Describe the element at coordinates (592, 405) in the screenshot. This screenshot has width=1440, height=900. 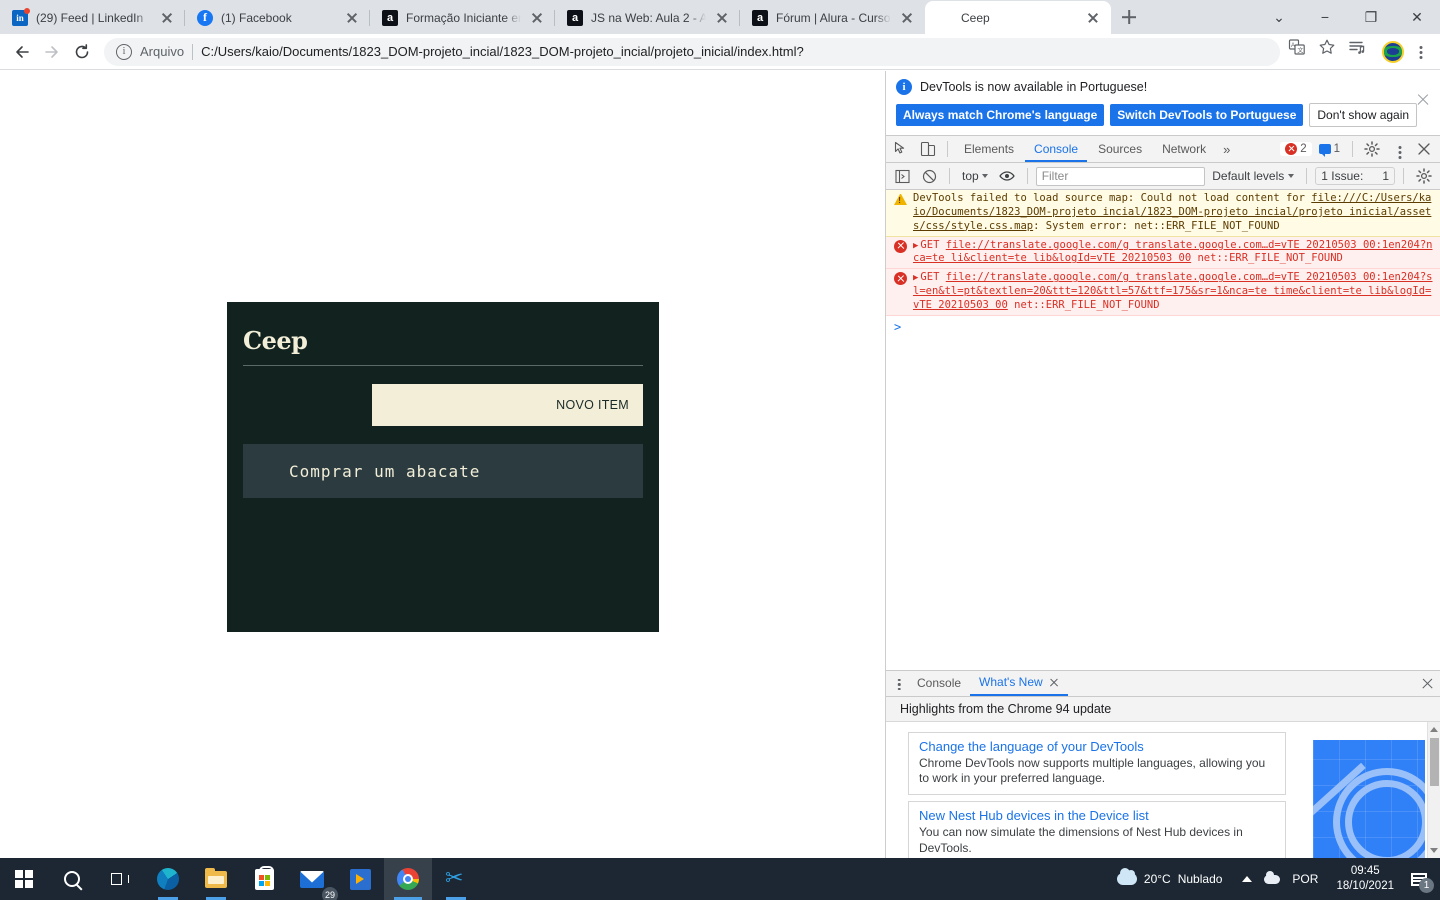
I see `new-item-button: NOVO ITEM` at that location.